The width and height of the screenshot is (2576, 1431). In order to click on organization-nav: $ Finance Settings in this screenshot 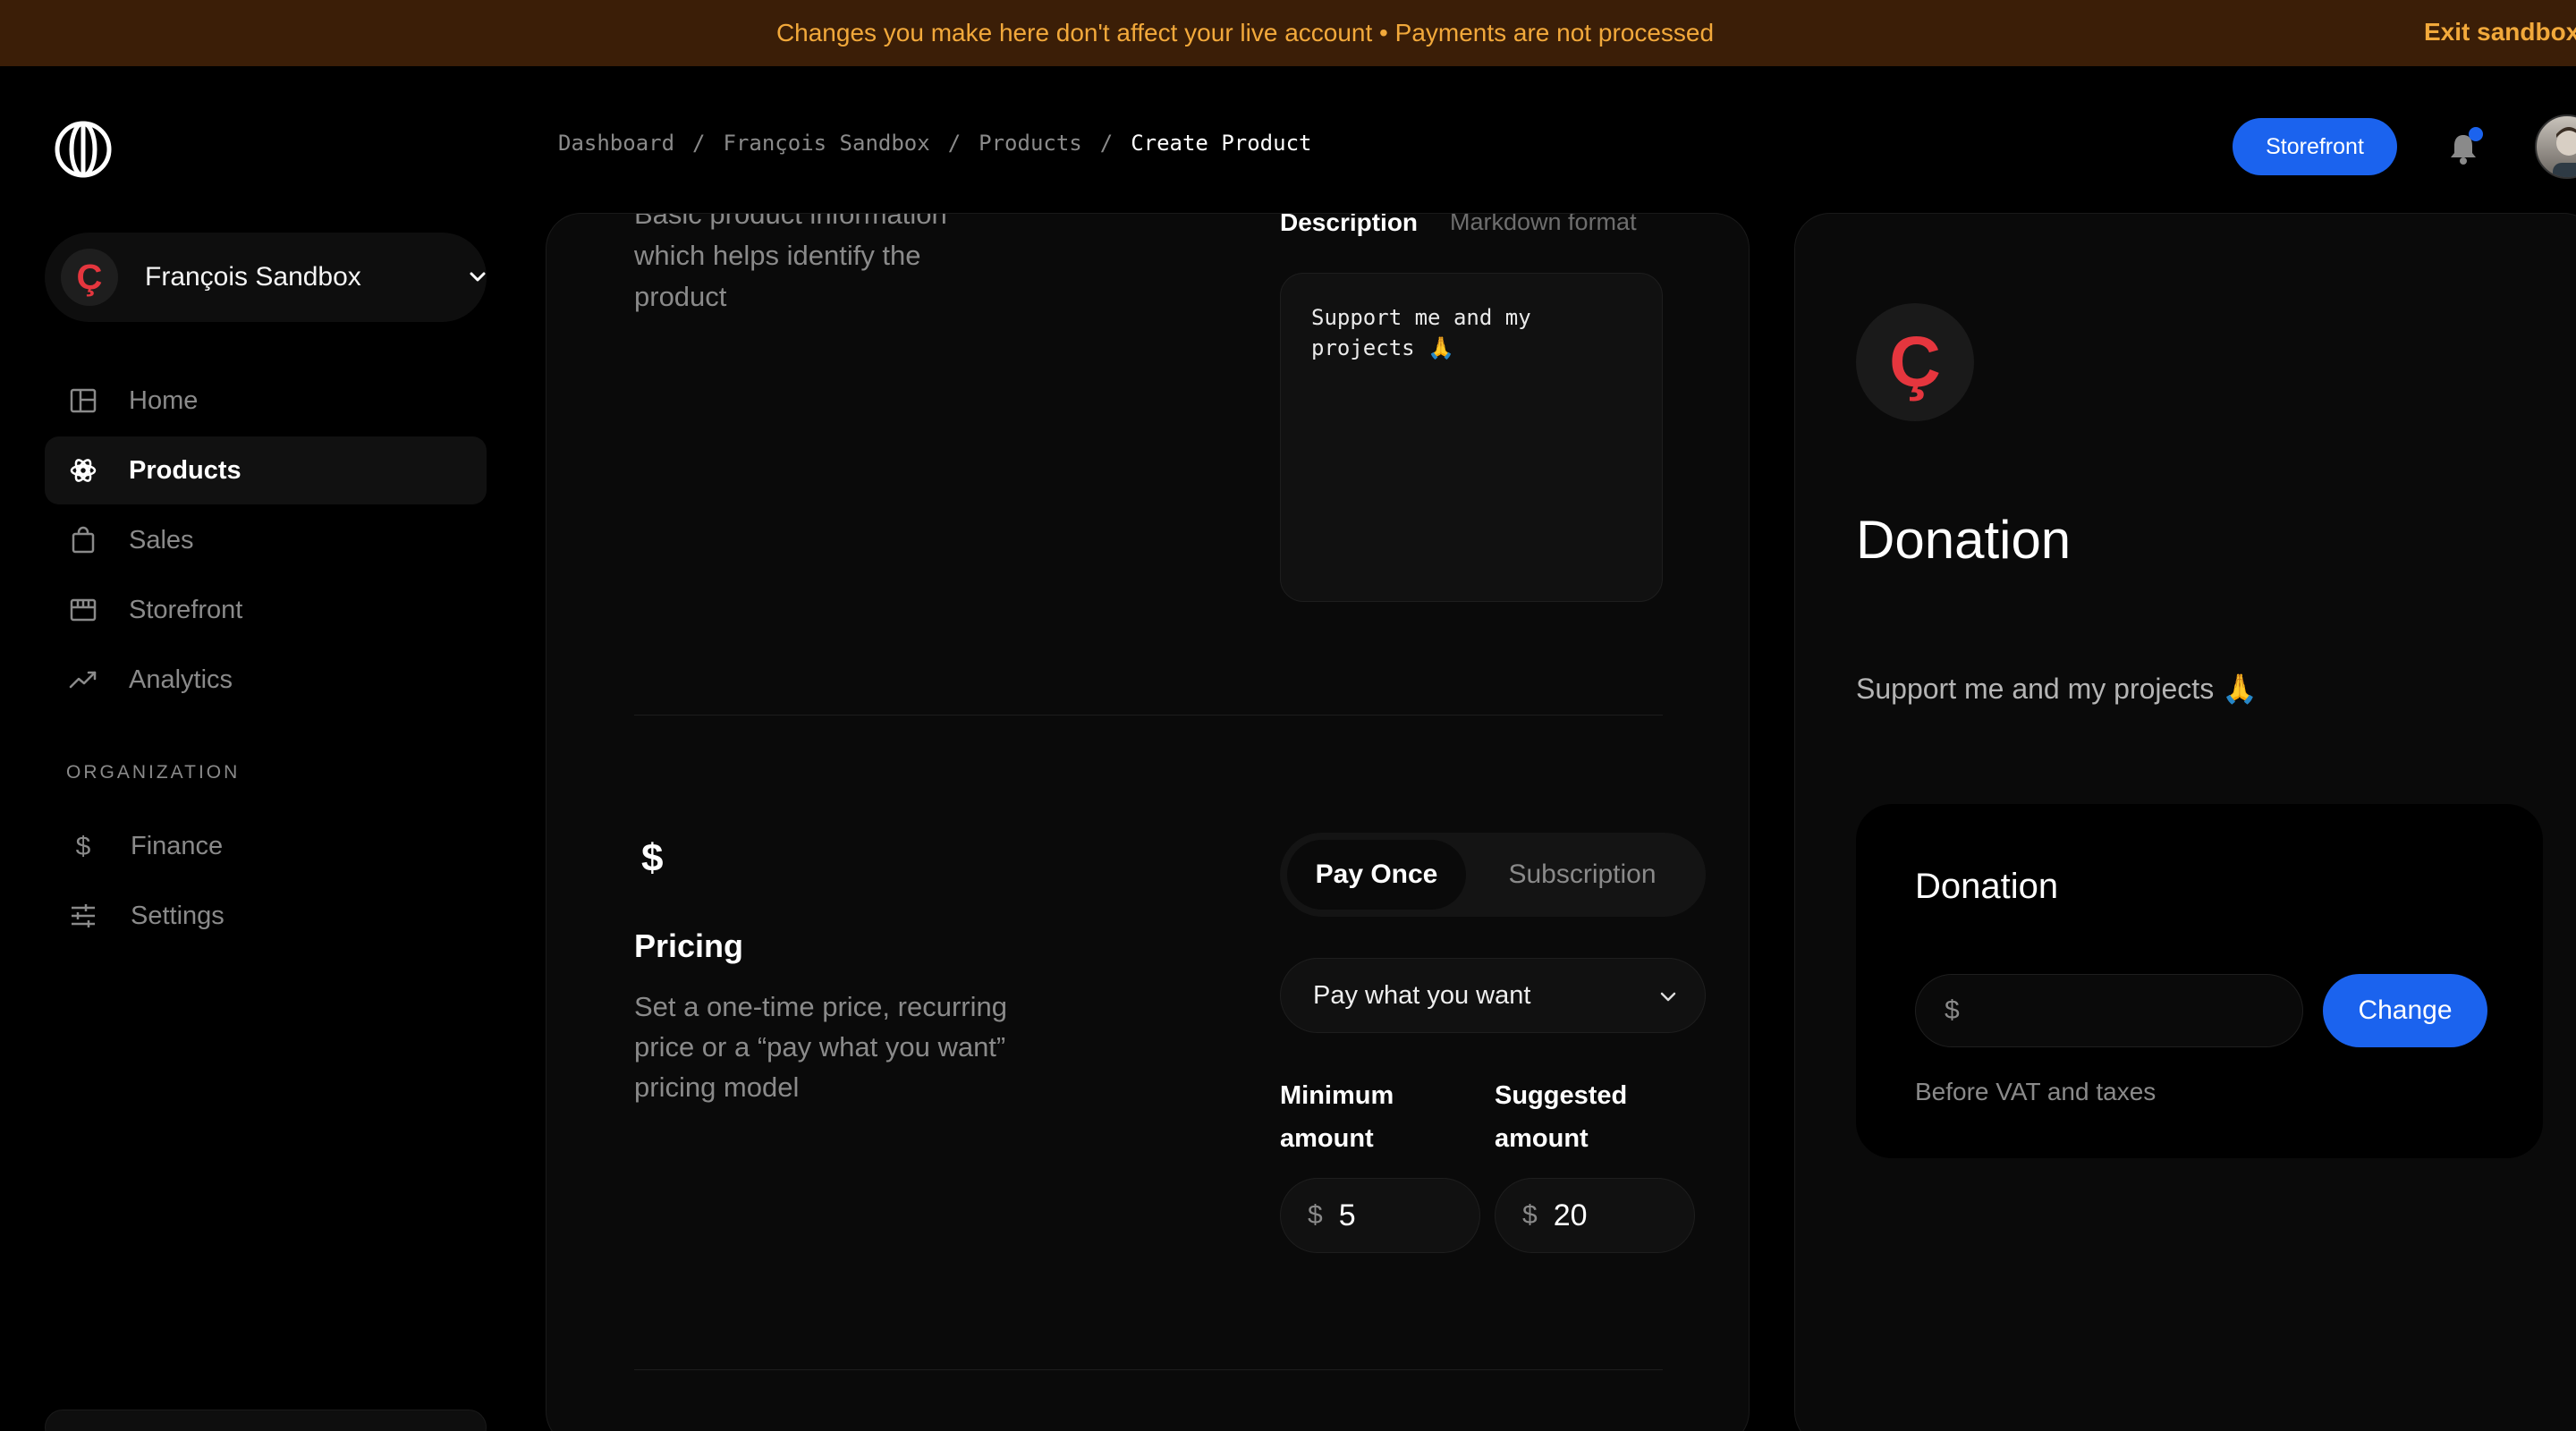, I will do `click(266, 882)`.